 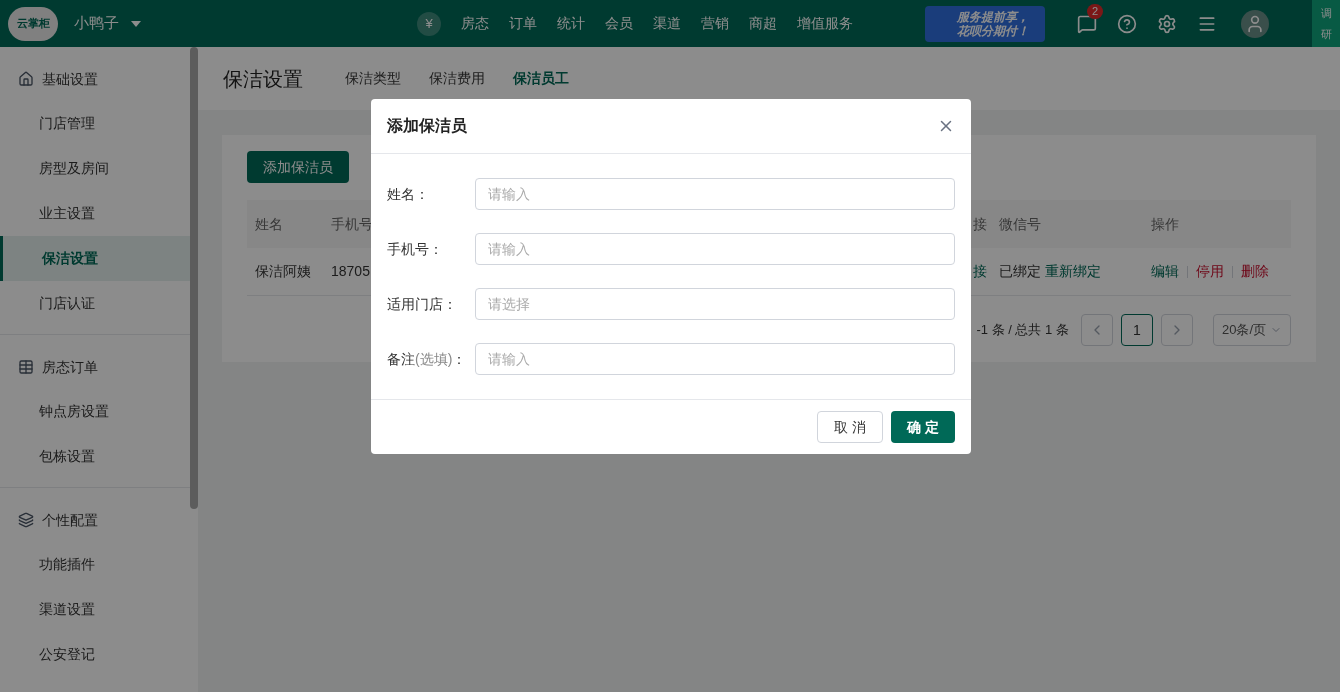 What do you see at coordinates (427, 359) in the screenshot?
I see `field-label: 备注(选填)：` at bounding box center [427, 359].